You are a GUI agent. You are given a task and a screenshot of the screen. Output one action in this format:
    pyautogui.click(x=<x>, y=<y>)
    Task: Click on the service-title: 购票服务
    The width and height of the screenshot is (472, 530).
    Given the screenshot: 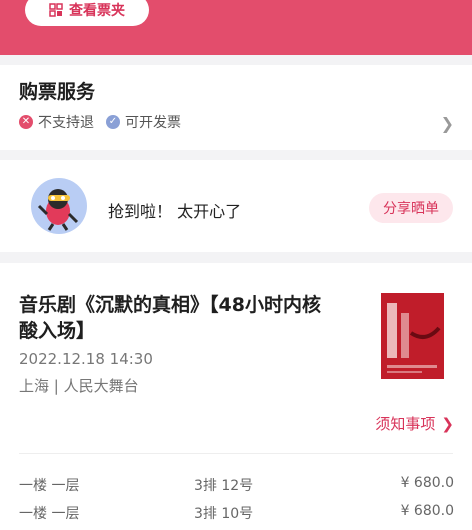 What is the action you would take?
    pyautogui.click(x=57, y=92)
    